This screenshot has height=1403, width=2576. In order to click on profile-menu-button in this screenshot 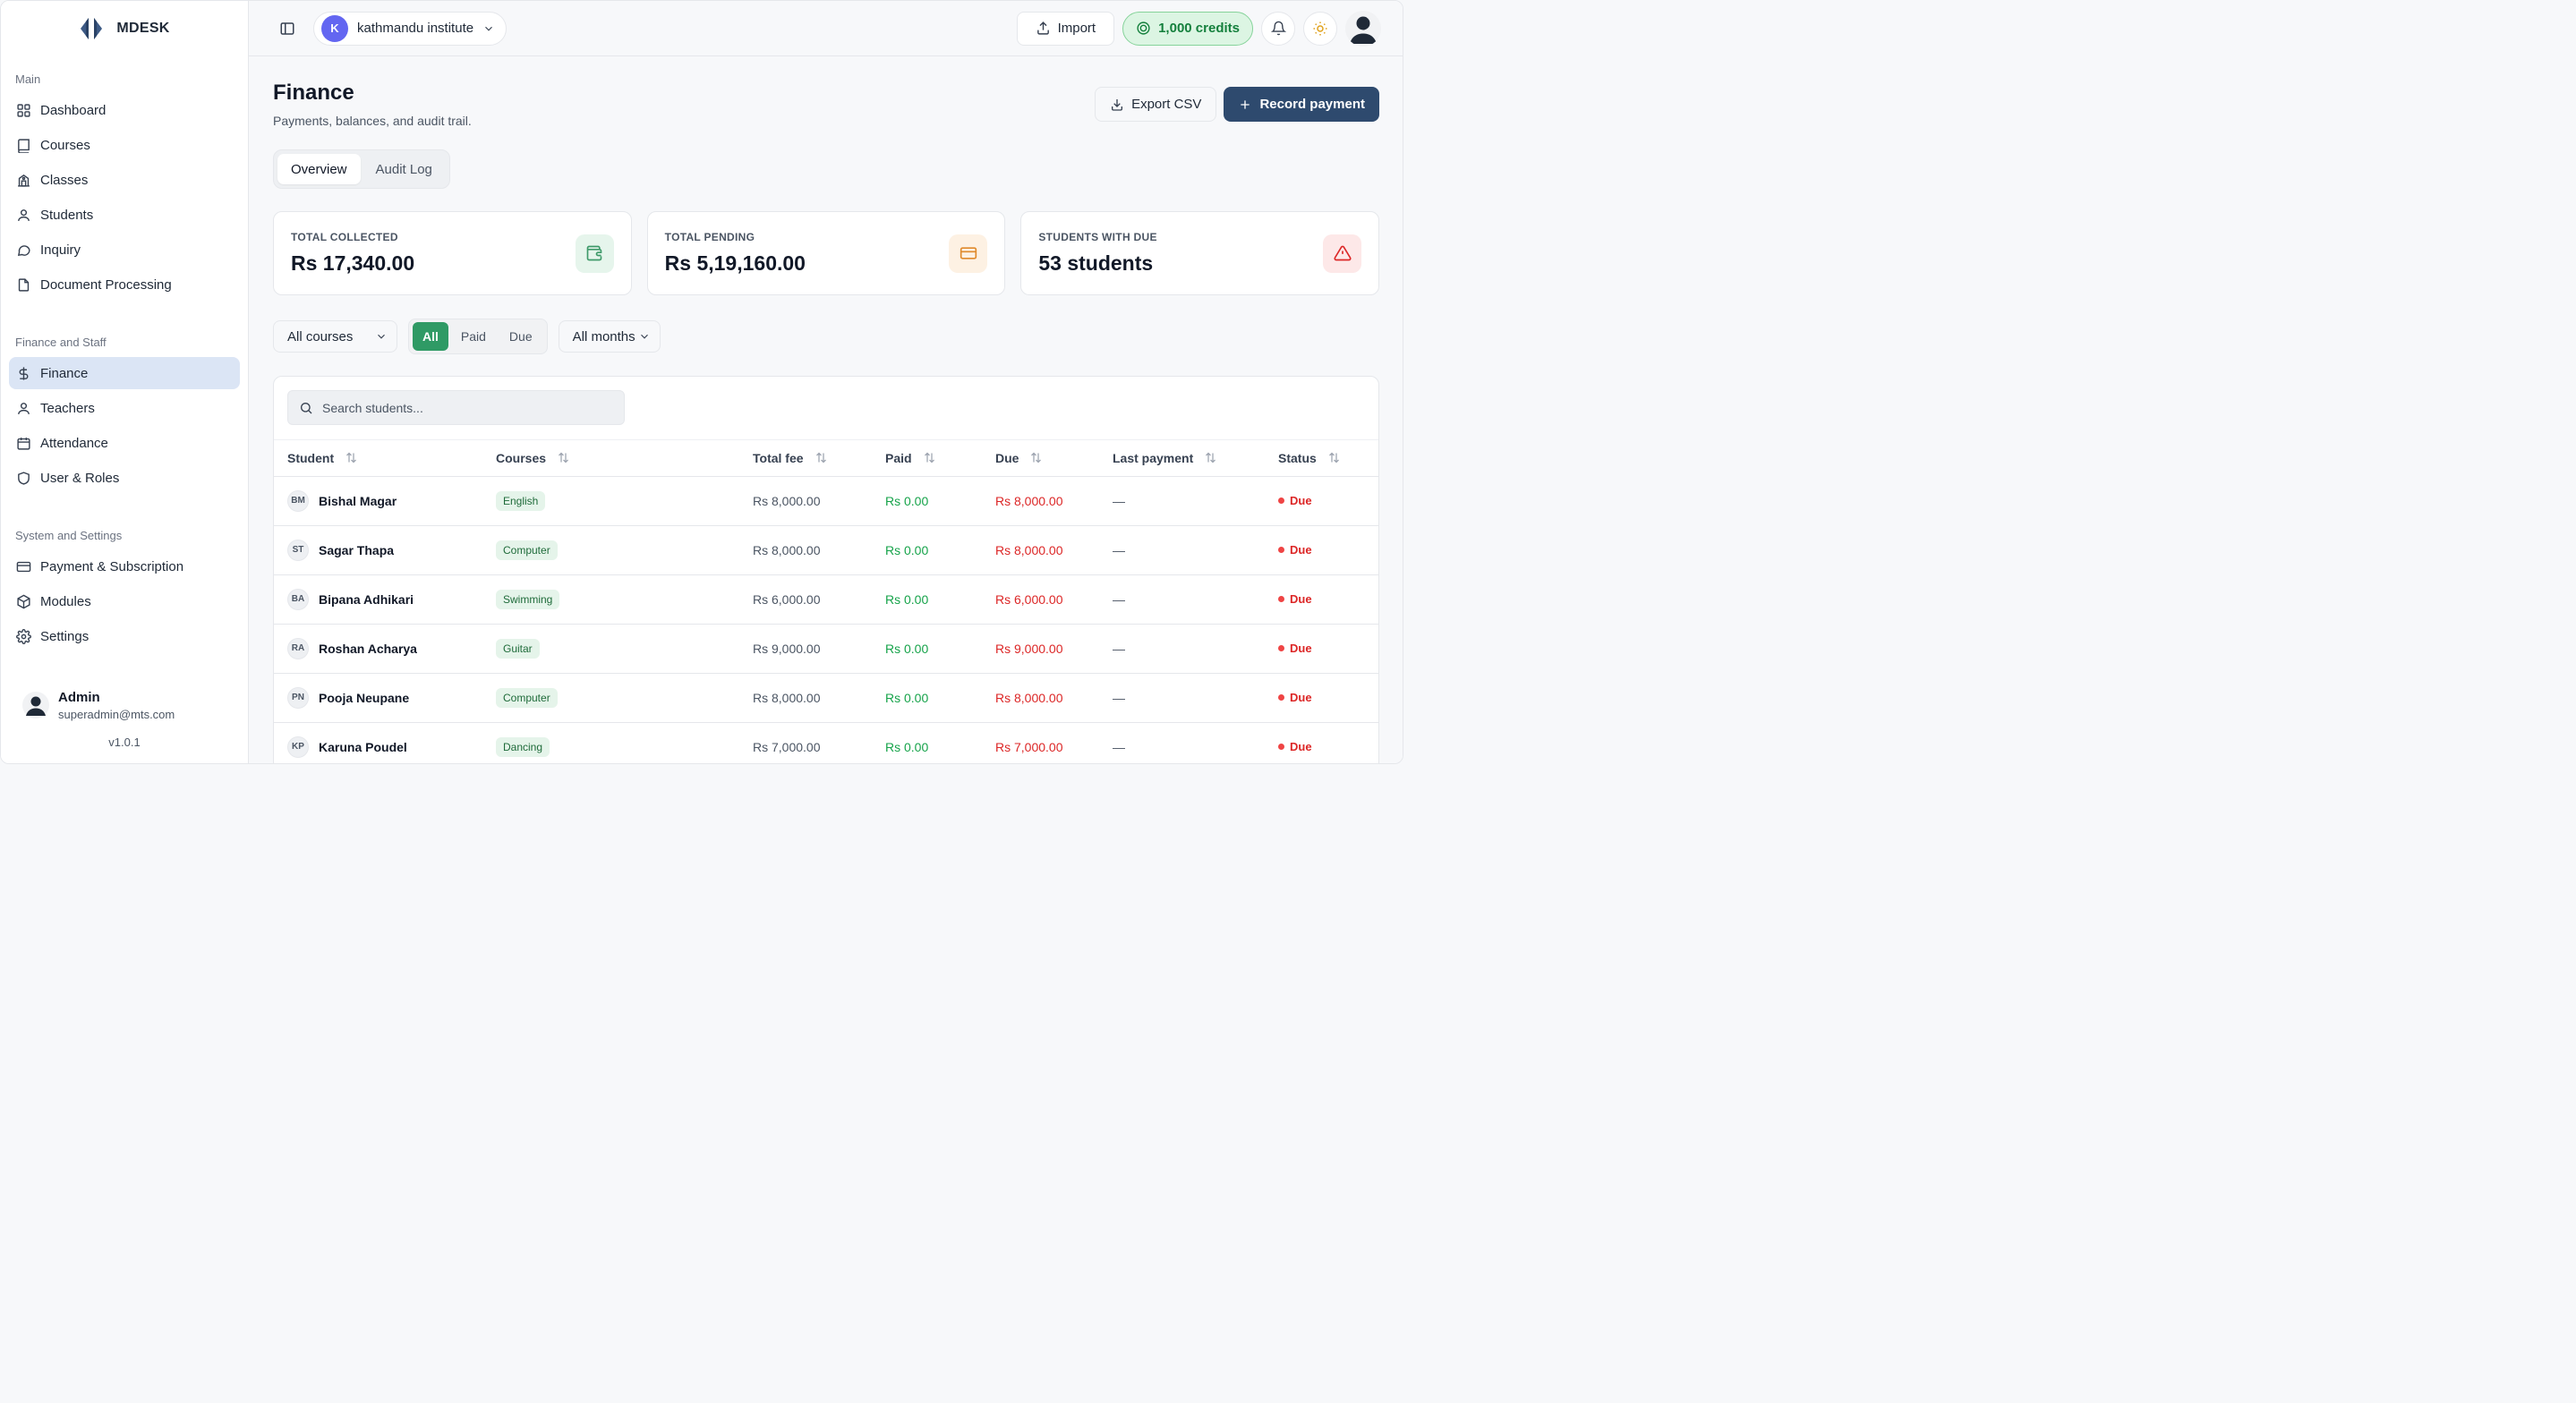, I will do `click(1363, 28)`.